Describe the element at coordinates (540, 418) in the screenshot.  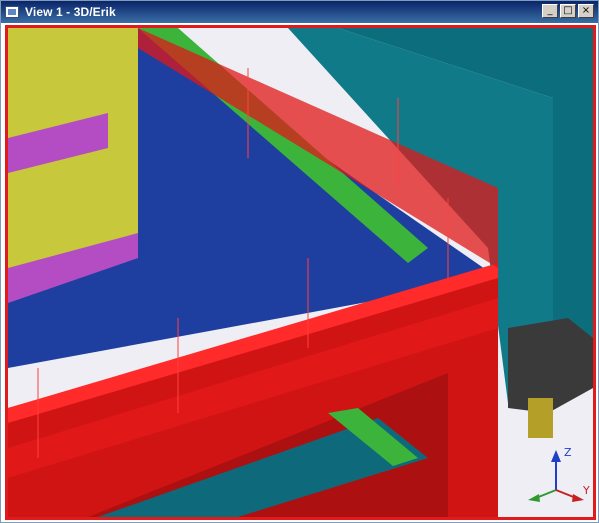
I see `yellow-support` at that location.